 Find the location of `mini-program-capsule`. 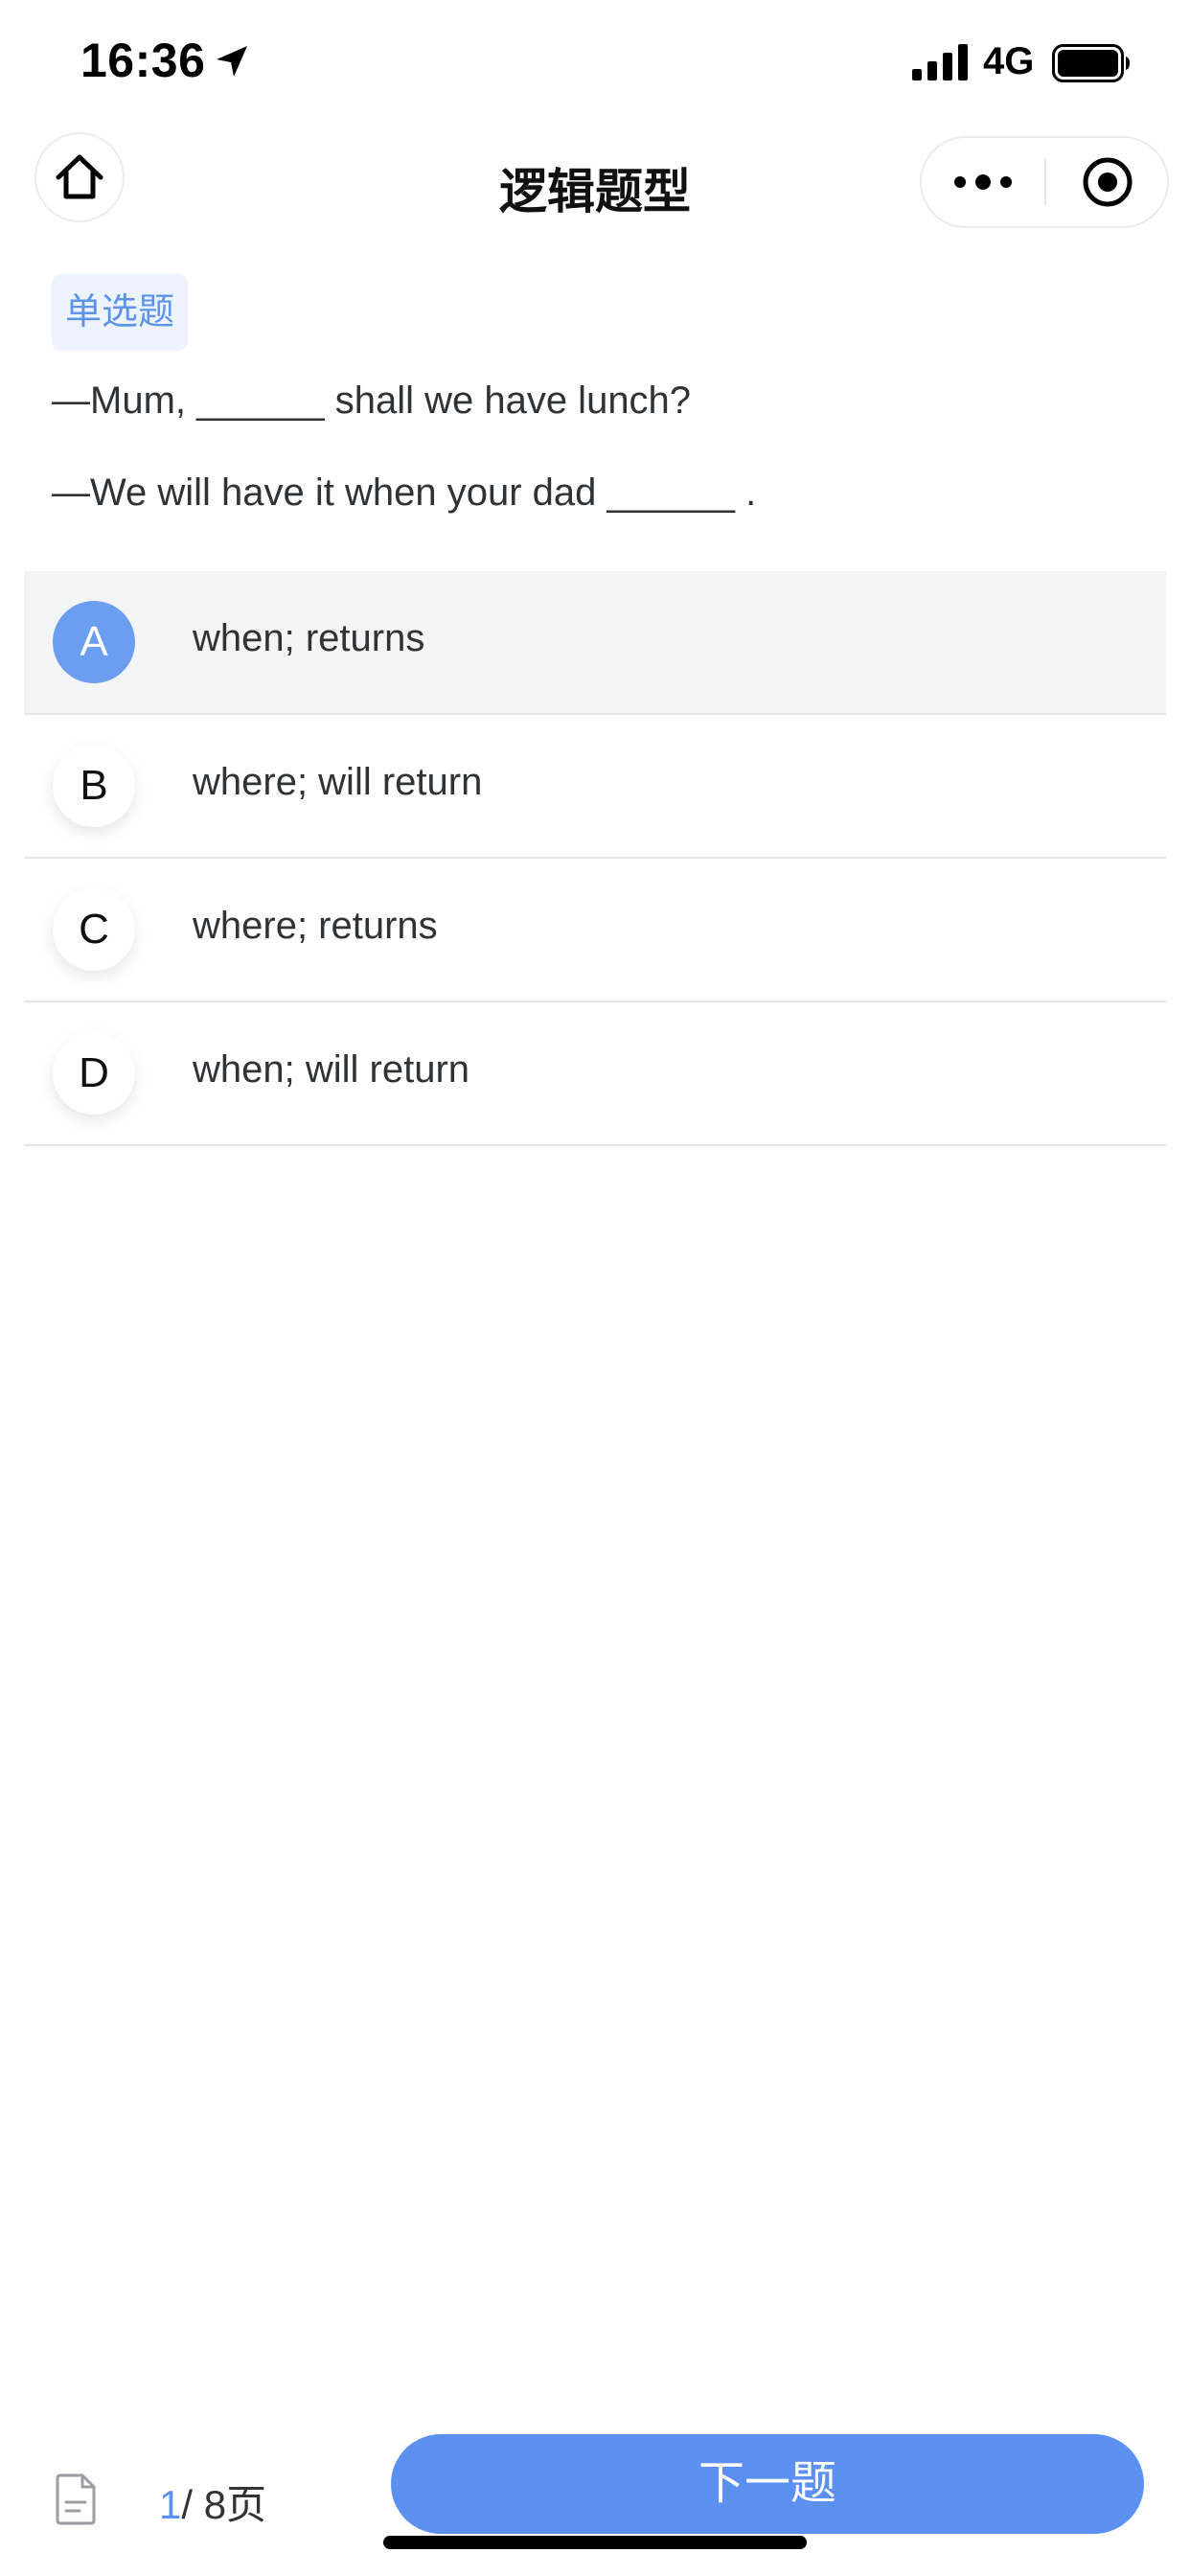

mini-program-capsule is located at coordinates (1044, 182).